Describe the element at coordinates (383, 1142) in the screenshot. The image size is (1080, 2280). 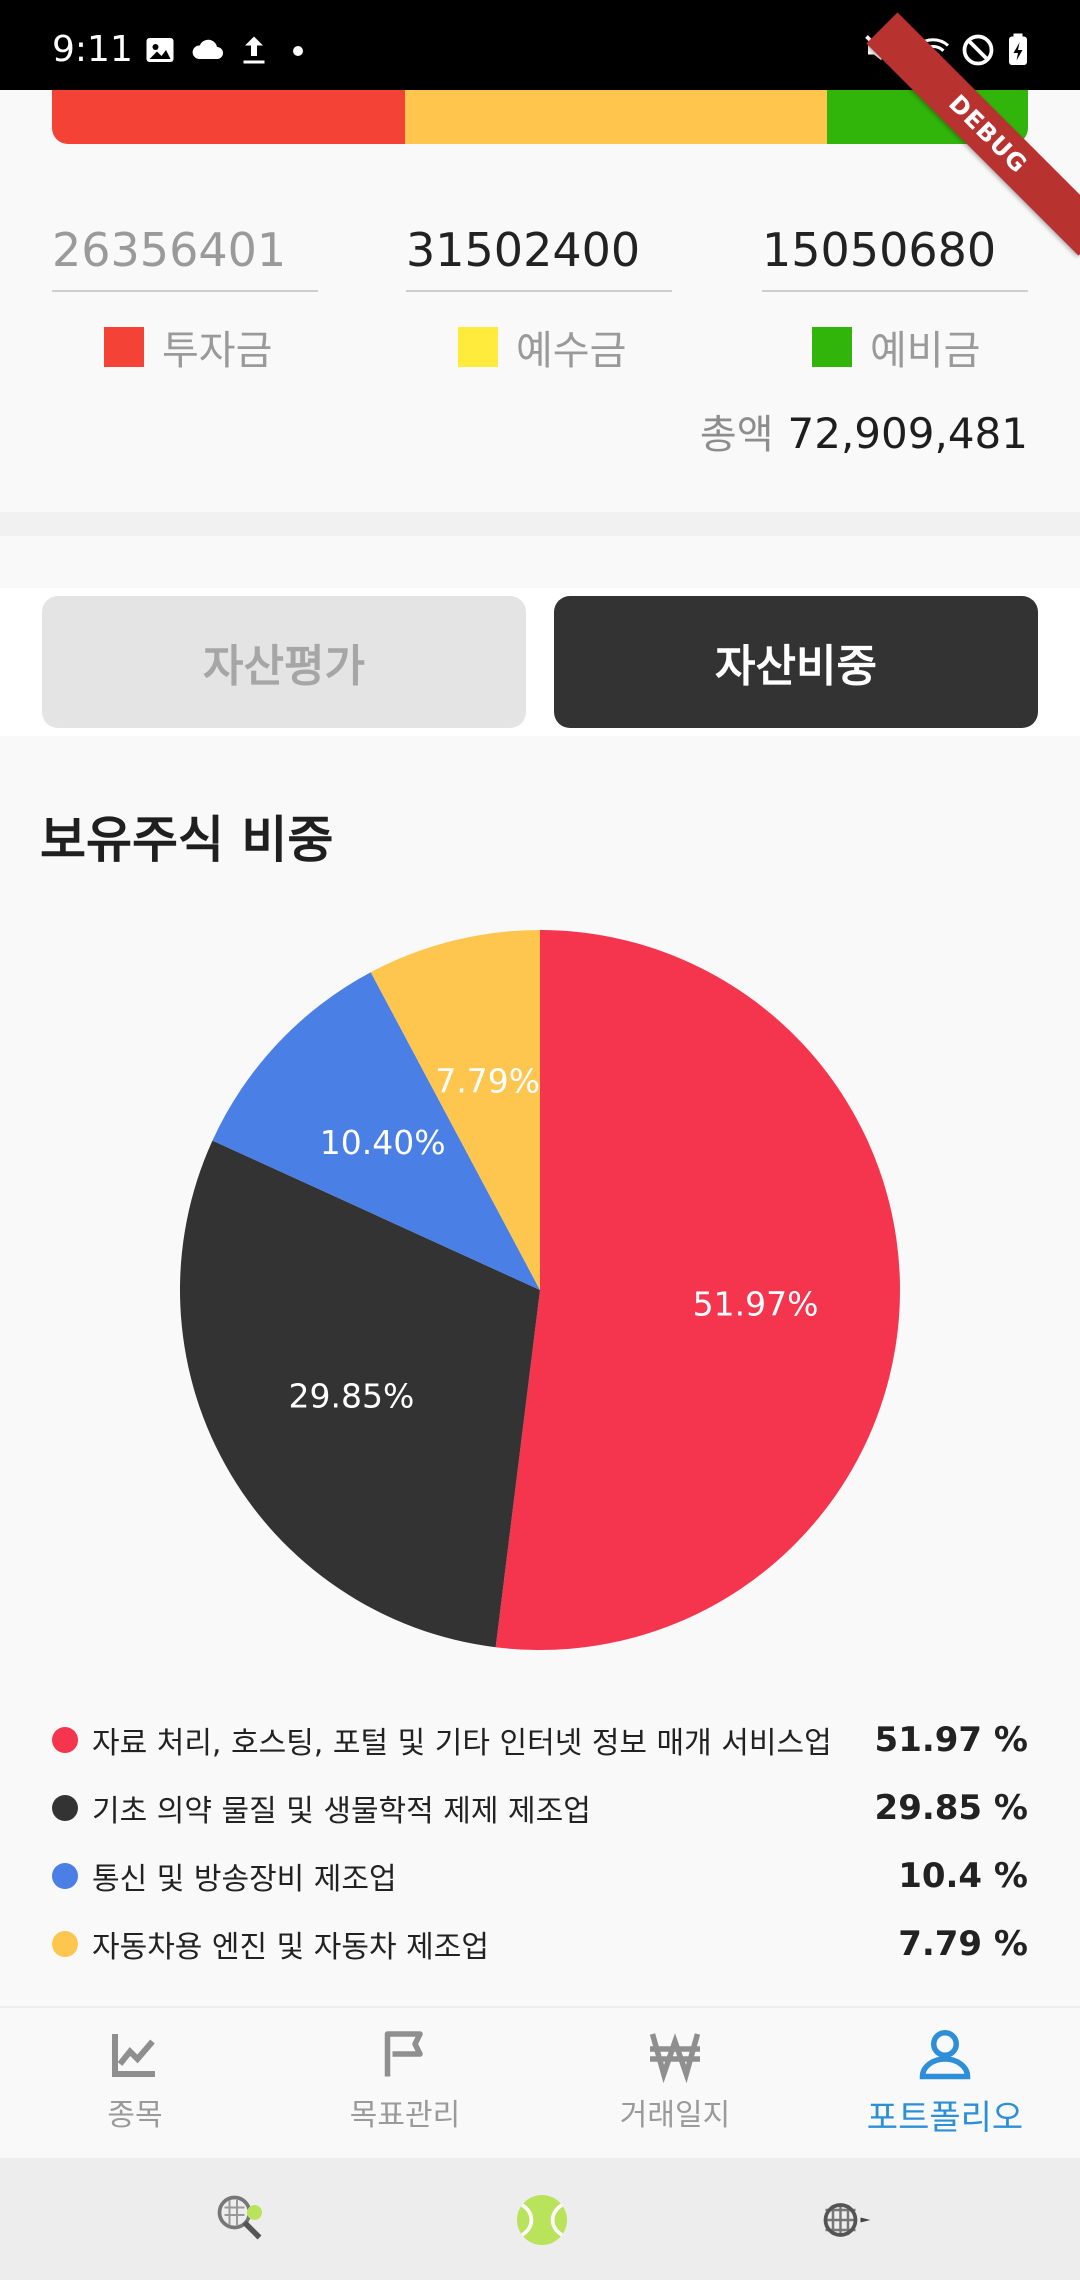
I see `pie-slice-label: 10.40%` at that location.